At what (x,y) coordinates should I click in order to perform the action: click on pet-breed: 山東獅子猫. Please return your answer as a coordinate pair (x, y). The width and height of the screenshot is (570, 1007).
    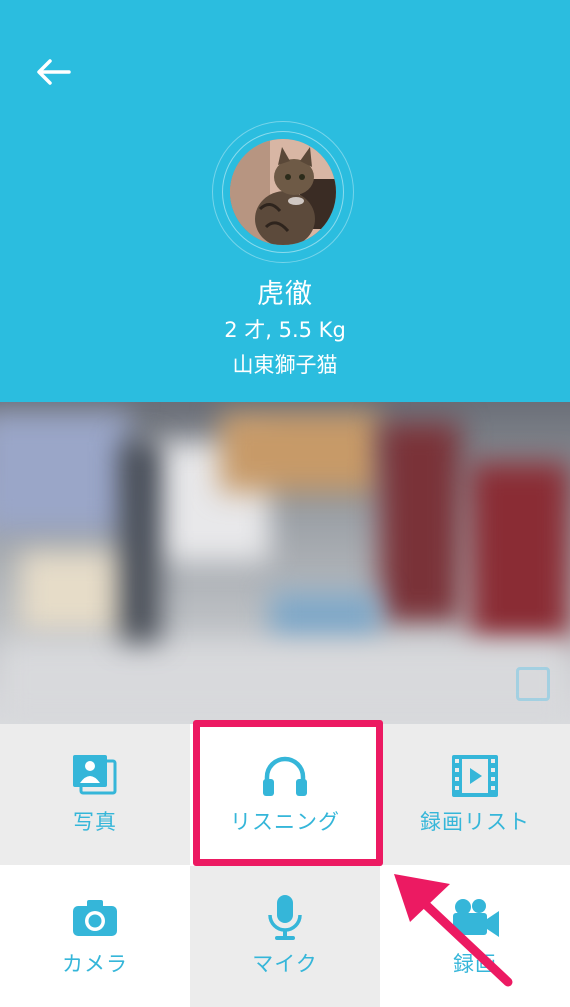
    Looking at the image, I should click on (285, 365).